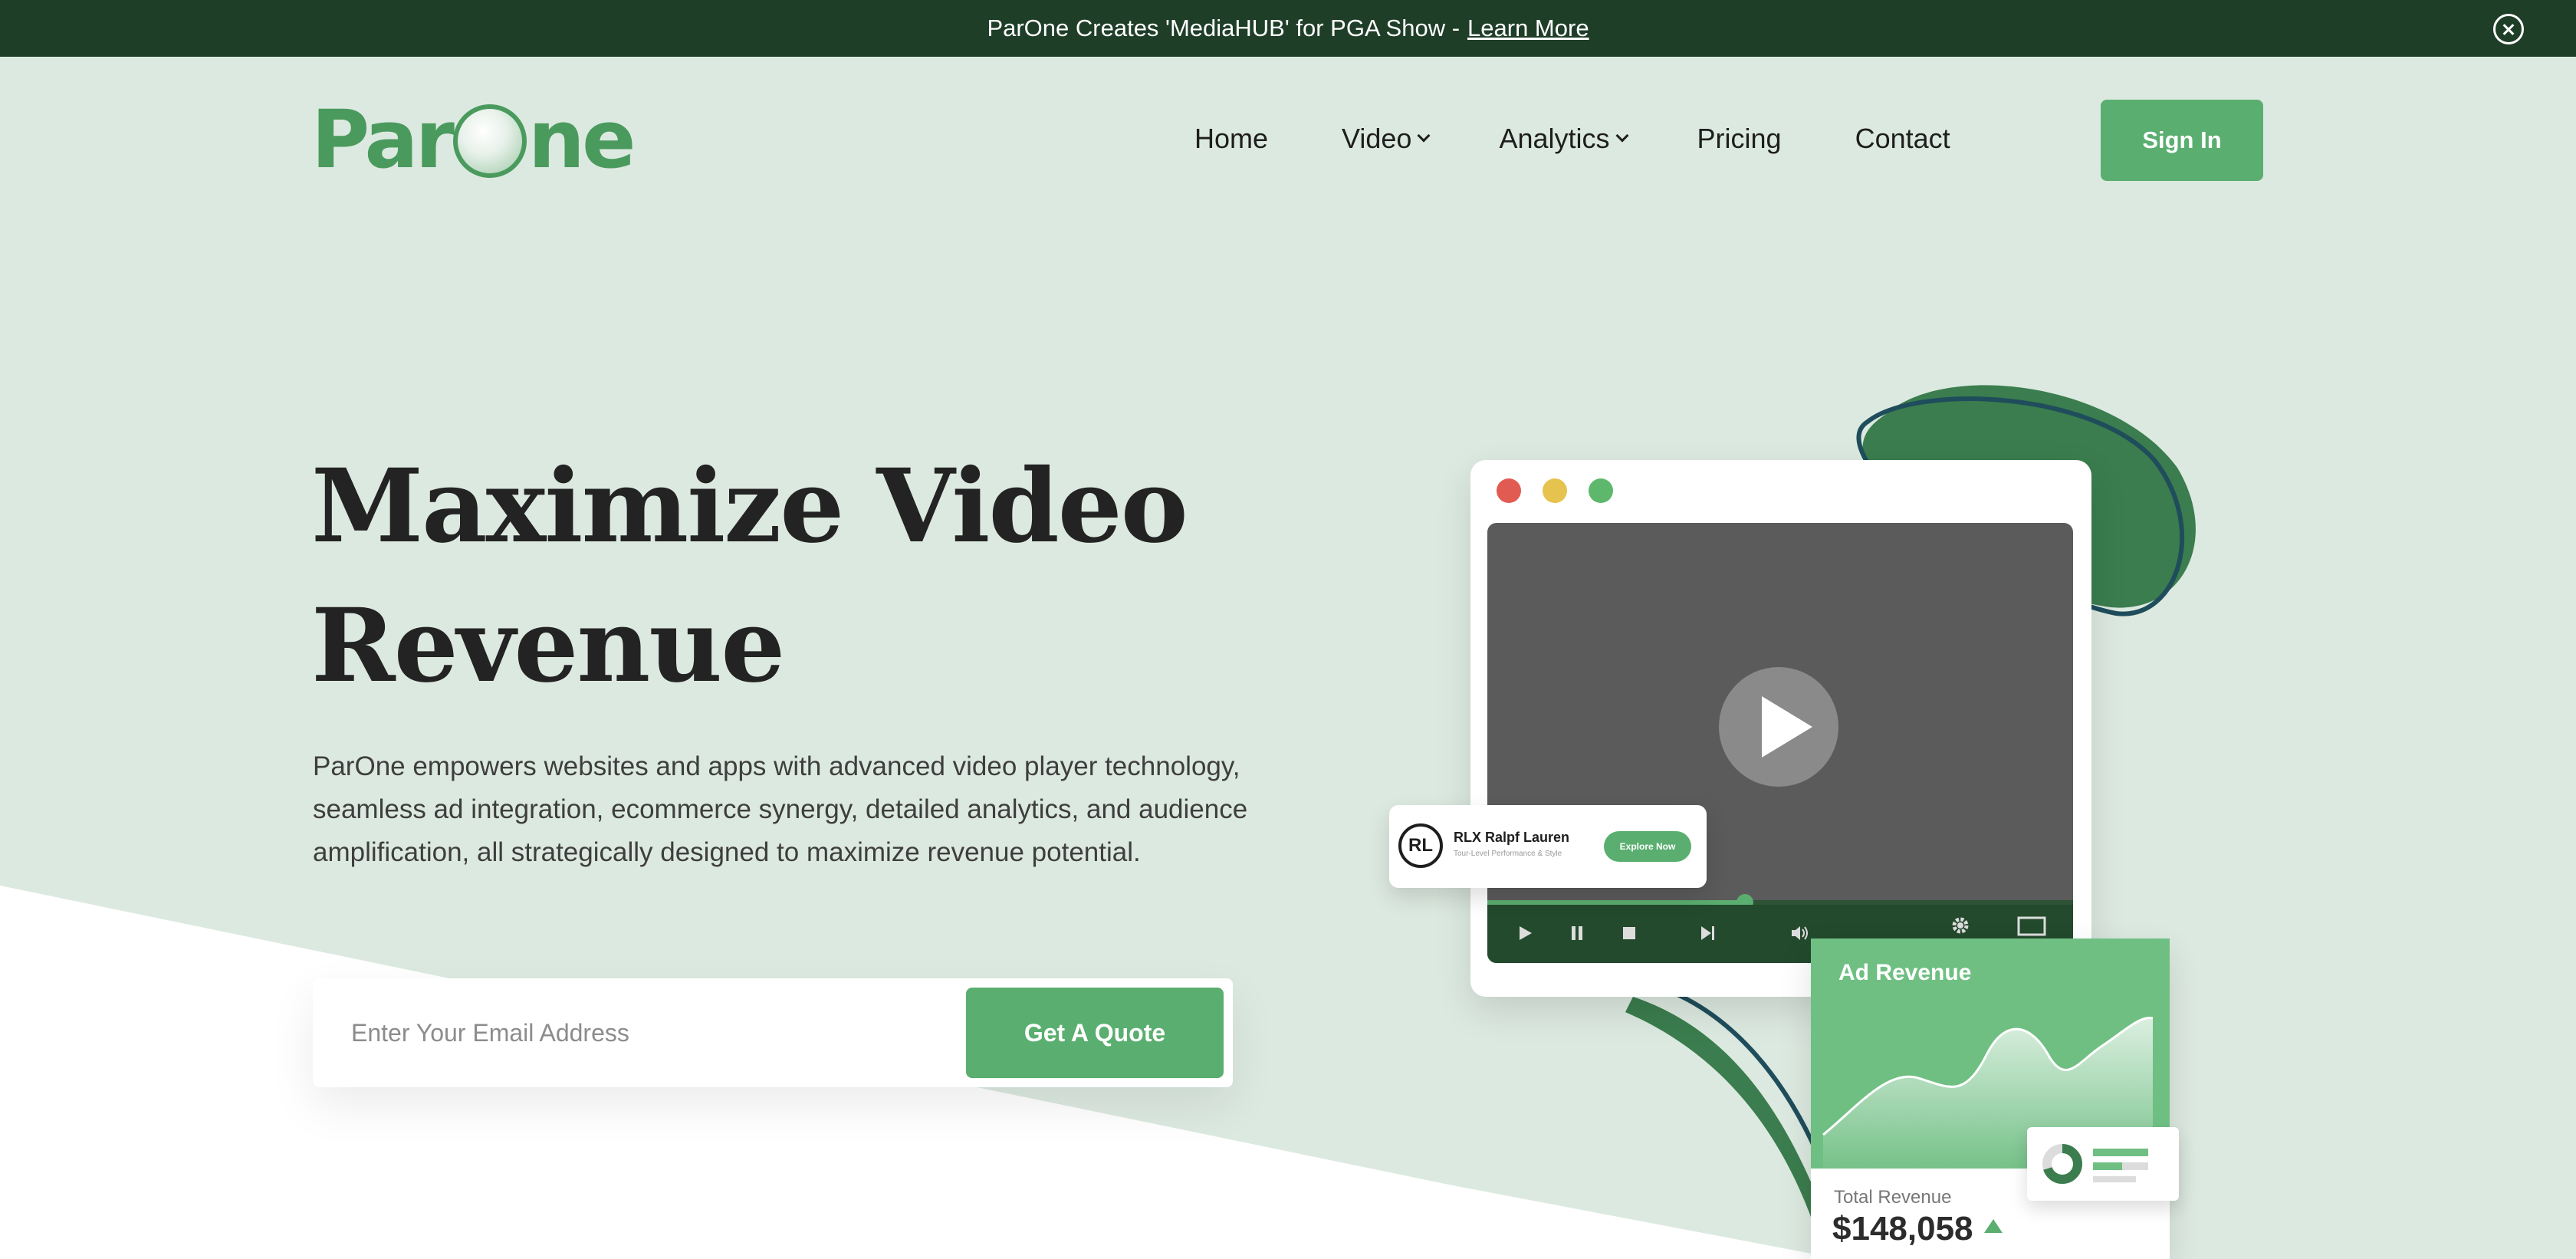  What do you see at coordinates (620, 1033) in the screenshot?
I see `email-input` at bounding box center [620, 1033].